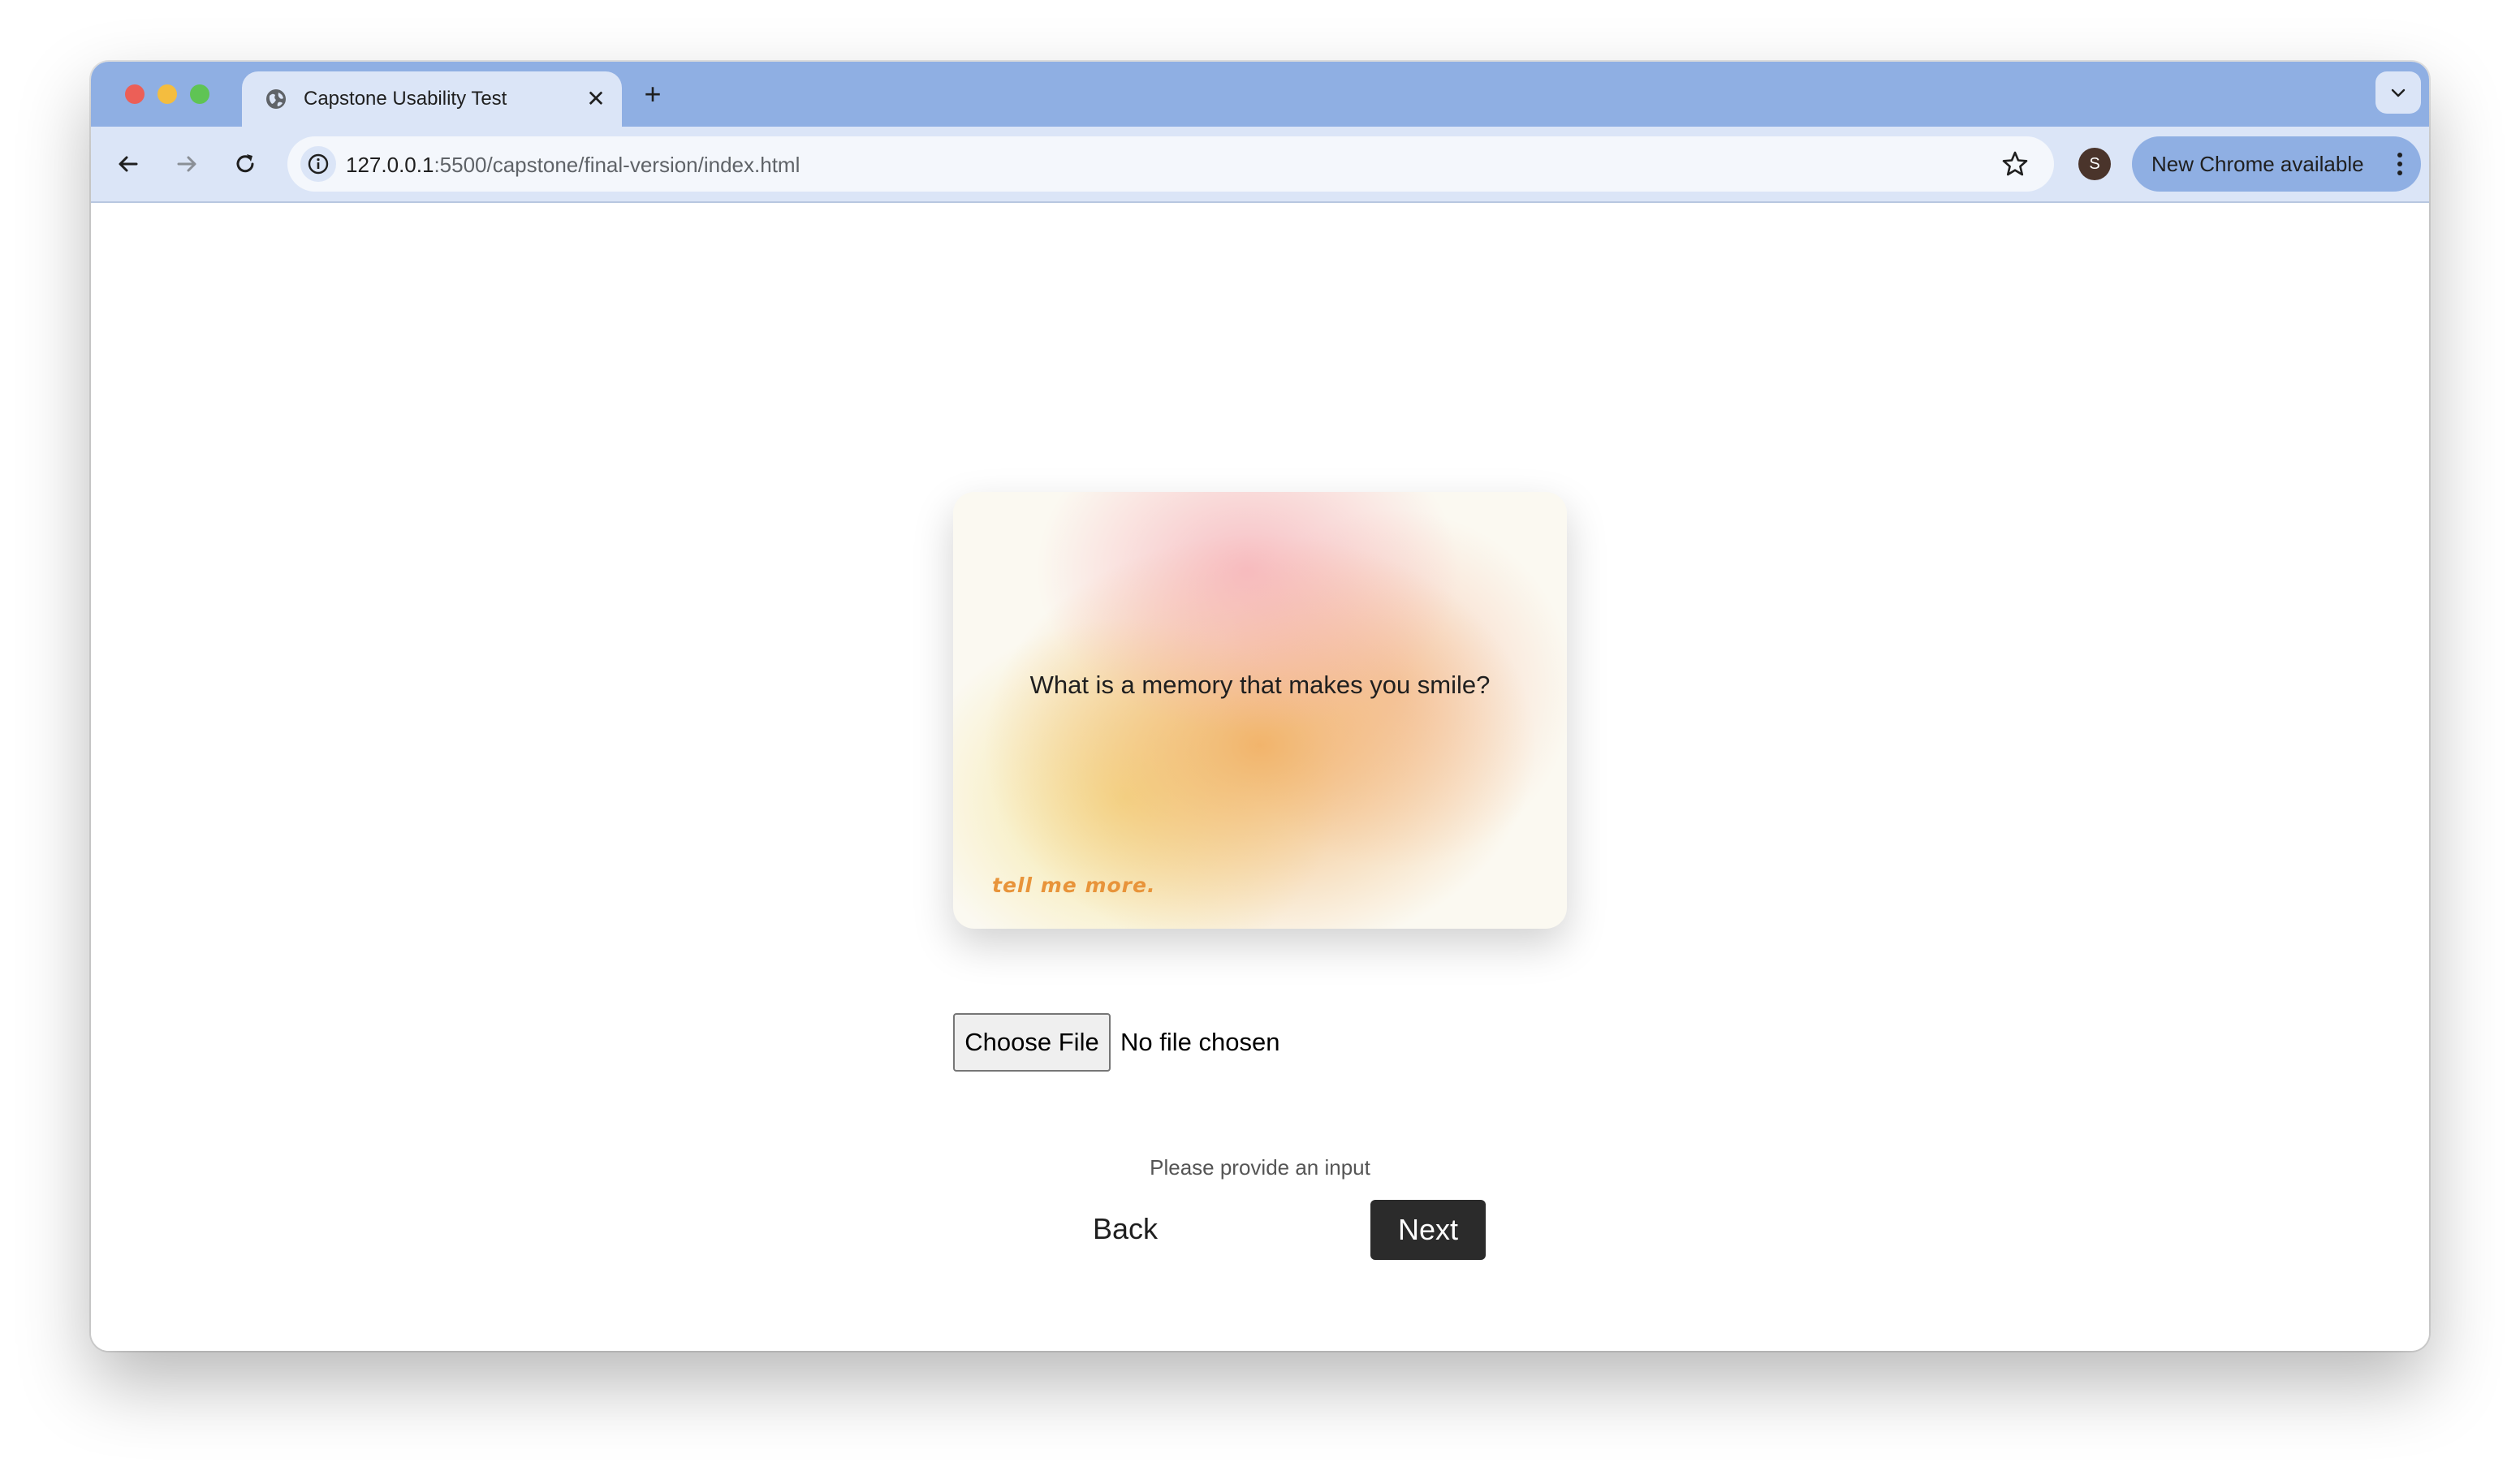 The image size is (2520, 1471). I want to click on choose-file-button: Choose File, so click(1032, 1042).